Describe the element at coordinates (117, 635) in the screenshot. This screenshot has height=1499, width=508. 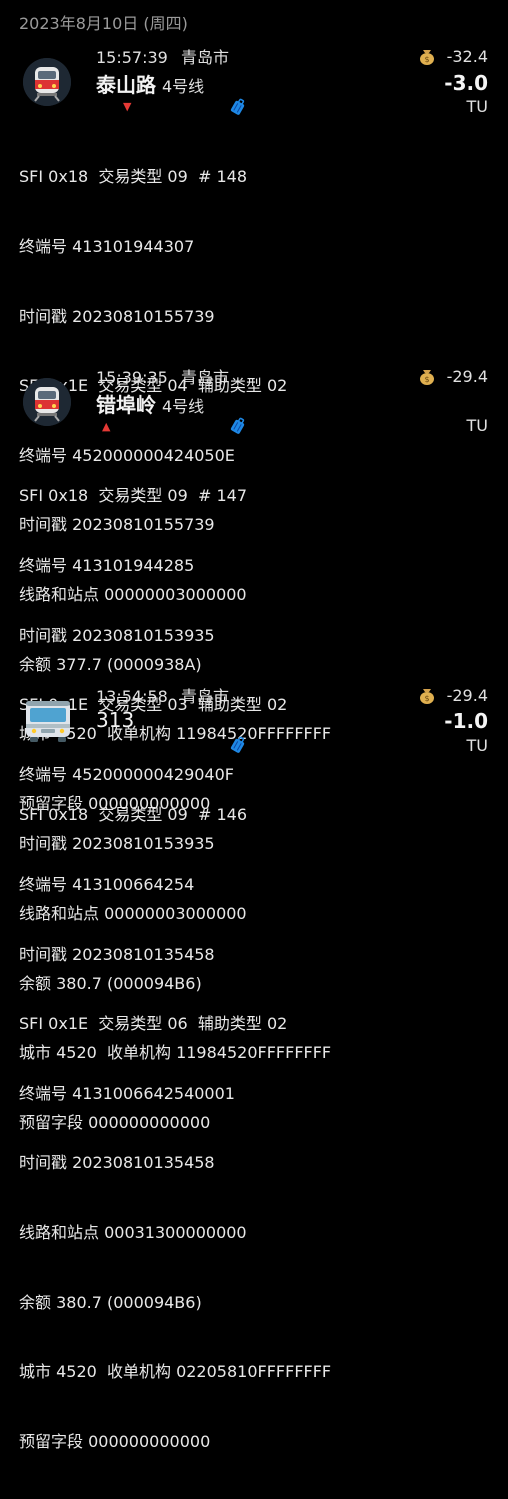
I see `detail-line: 时间戳 20230810153935` at that location.